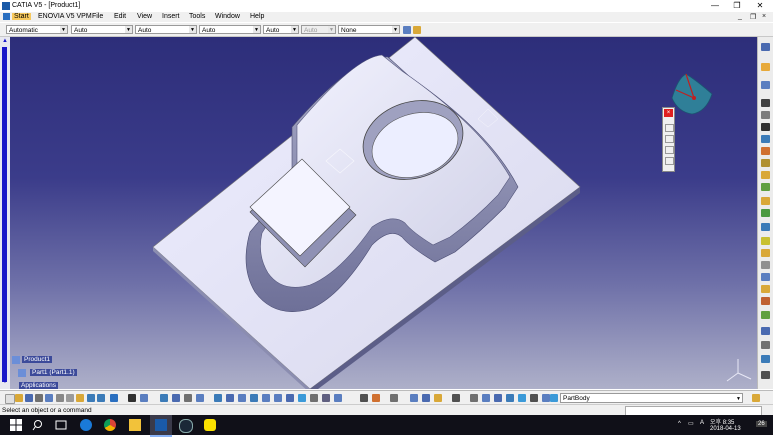 This screenshot has width=773, height=437. Describe the element at coordinates (16, 425) in the screenshot. I see `windows-start-icon` at that location.